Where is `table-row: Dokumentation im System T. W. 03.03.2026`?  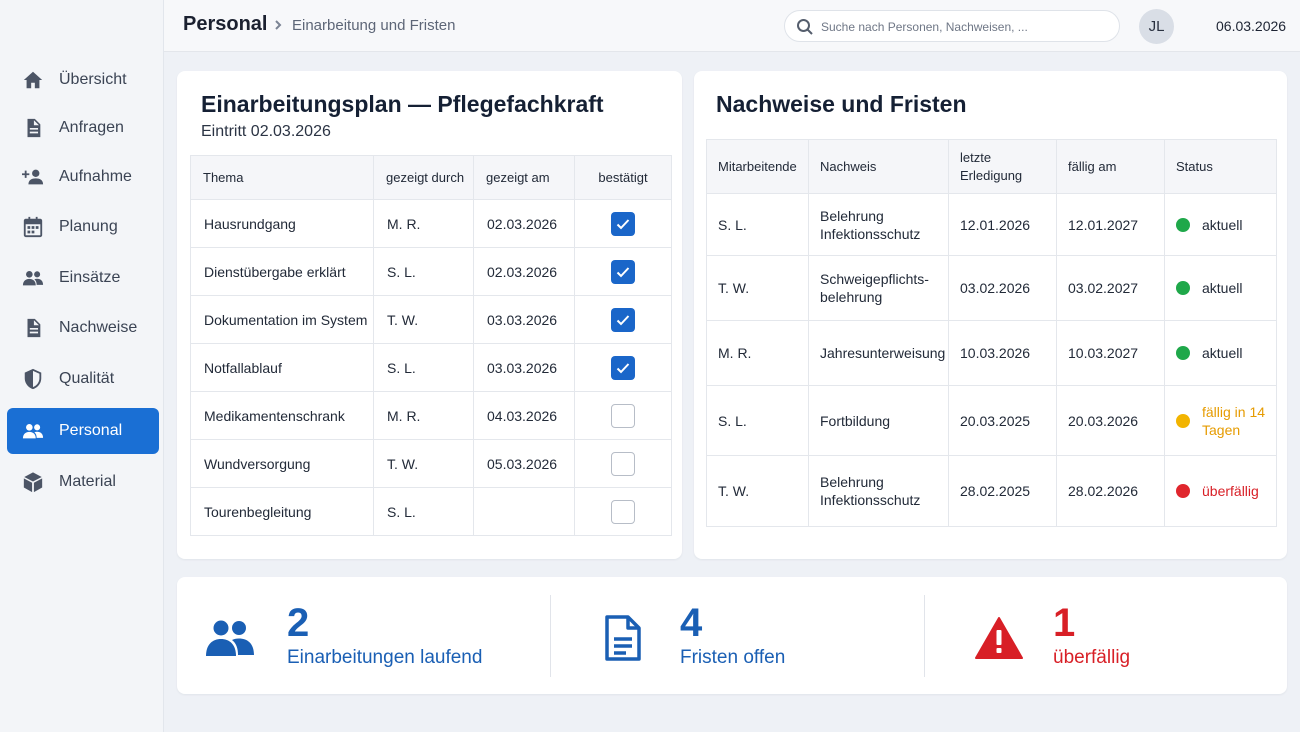
table-row: Dokumentation im System T. W. 03.03.2026 is located at coordinates (431, 319).